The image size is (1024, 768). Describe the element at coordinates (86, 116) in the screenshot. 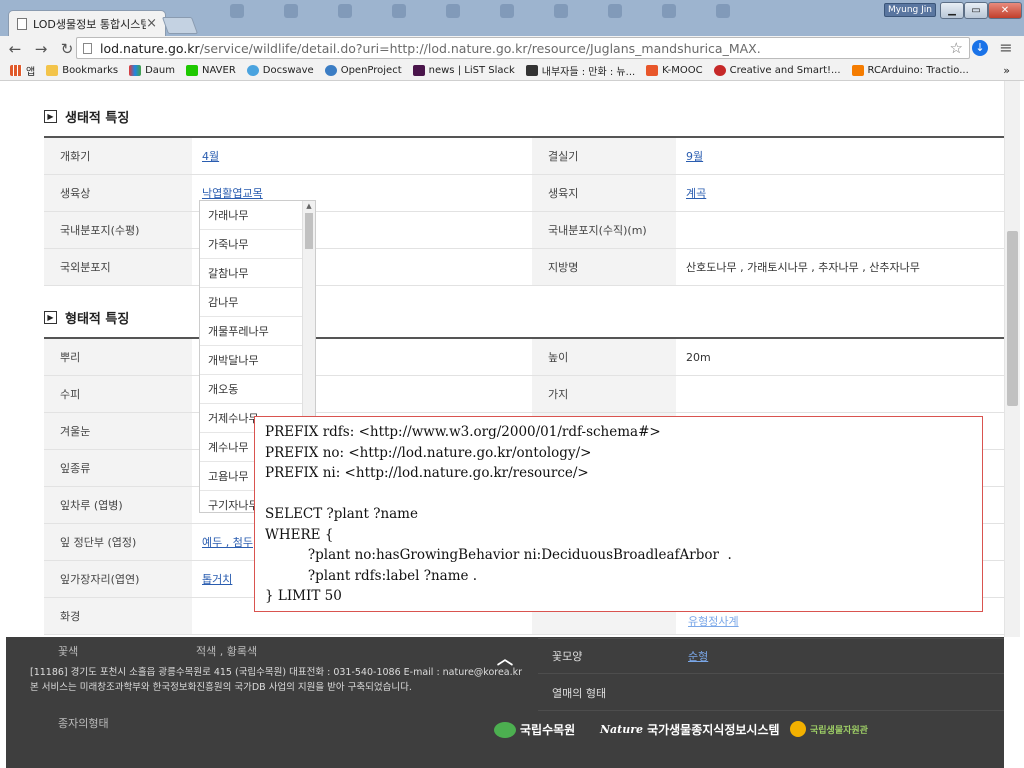

I see `ecology-section-title: ▶ 생태적 특징` at that location.